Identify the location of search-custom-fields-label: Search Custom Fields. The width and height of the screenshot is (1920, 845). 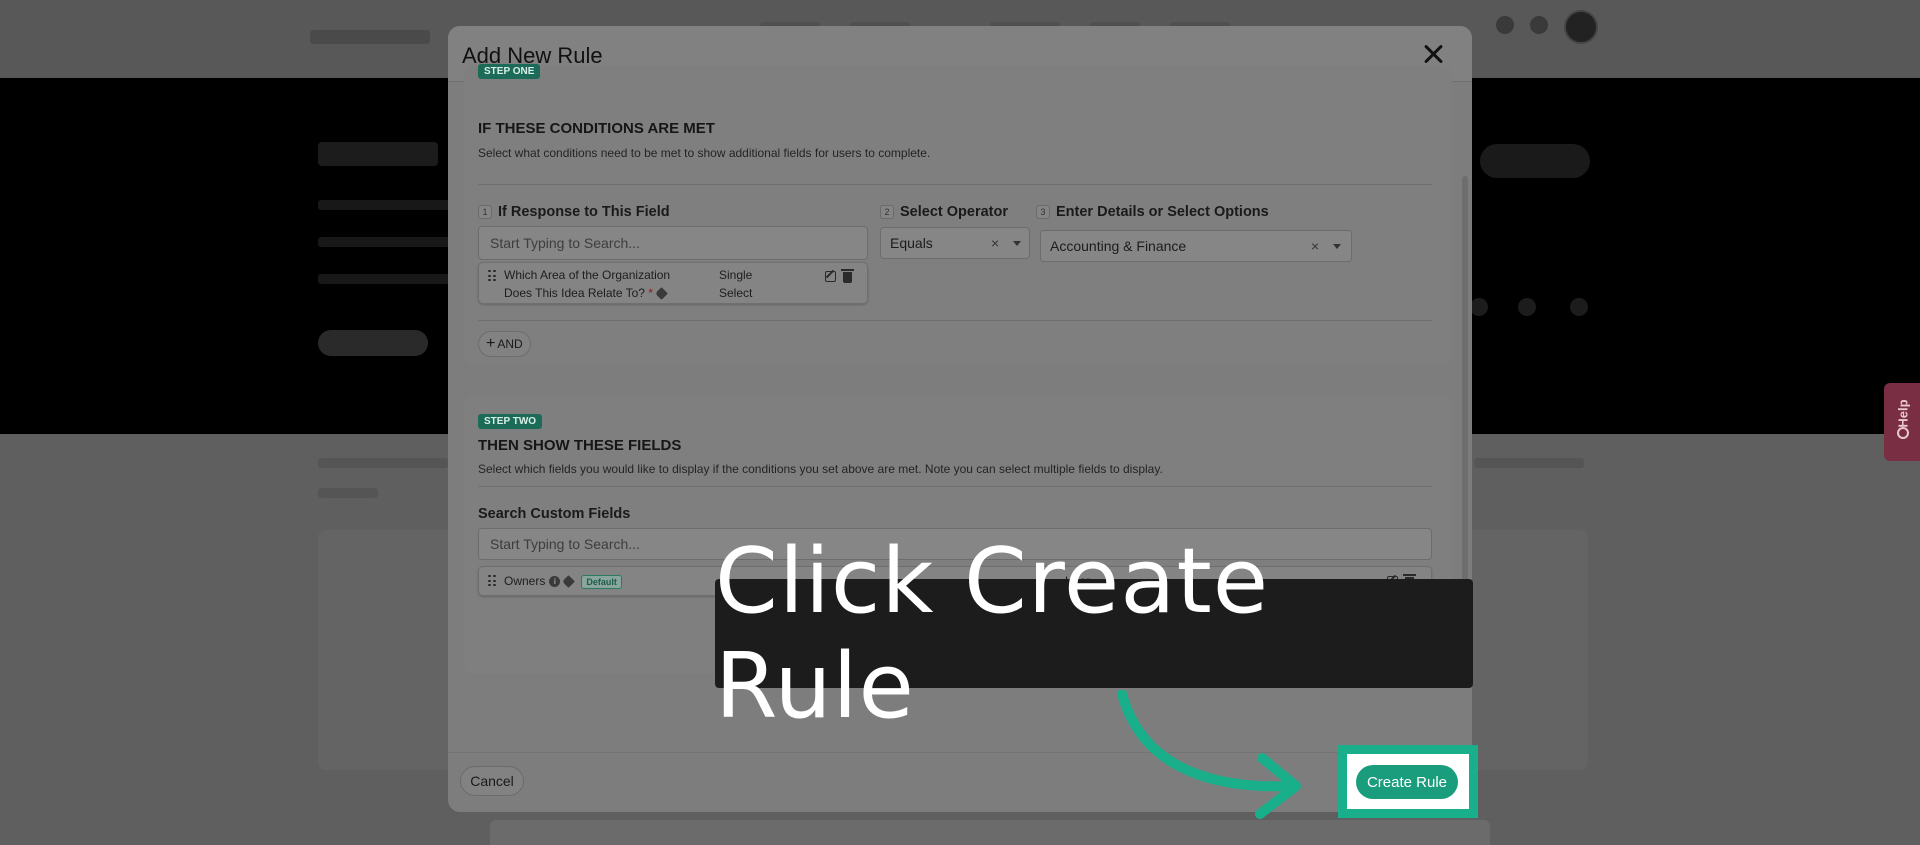
(554, 514).